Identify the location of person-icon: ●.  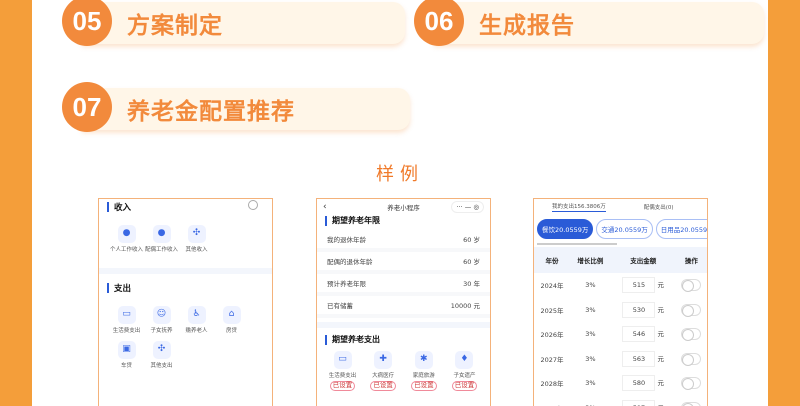
(161, 234).